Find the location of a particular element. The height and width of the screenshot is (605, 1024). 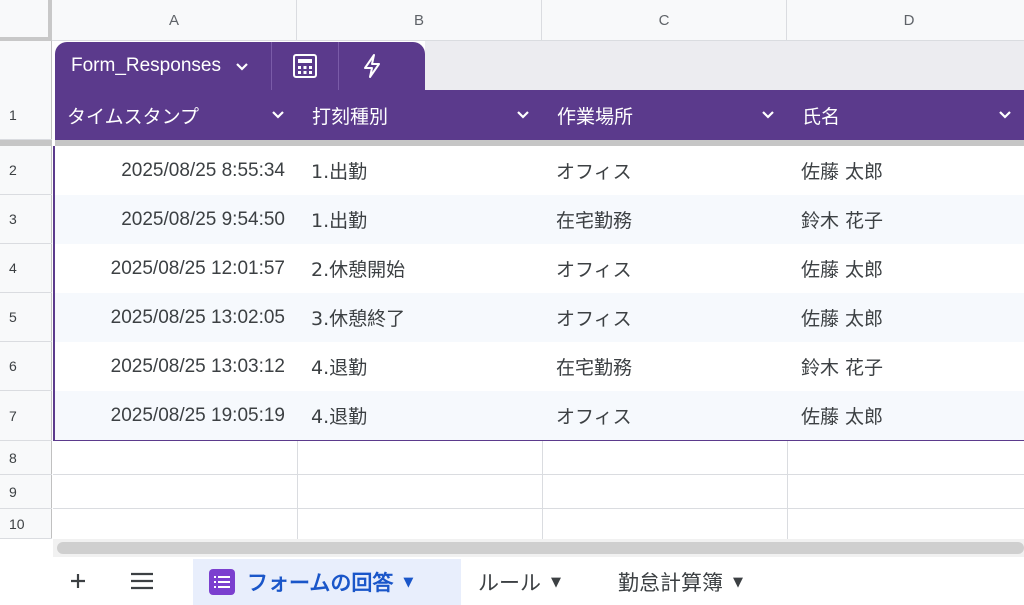

sheet-tab-rules: ルール ▼ is located at coordinates (527, 582).